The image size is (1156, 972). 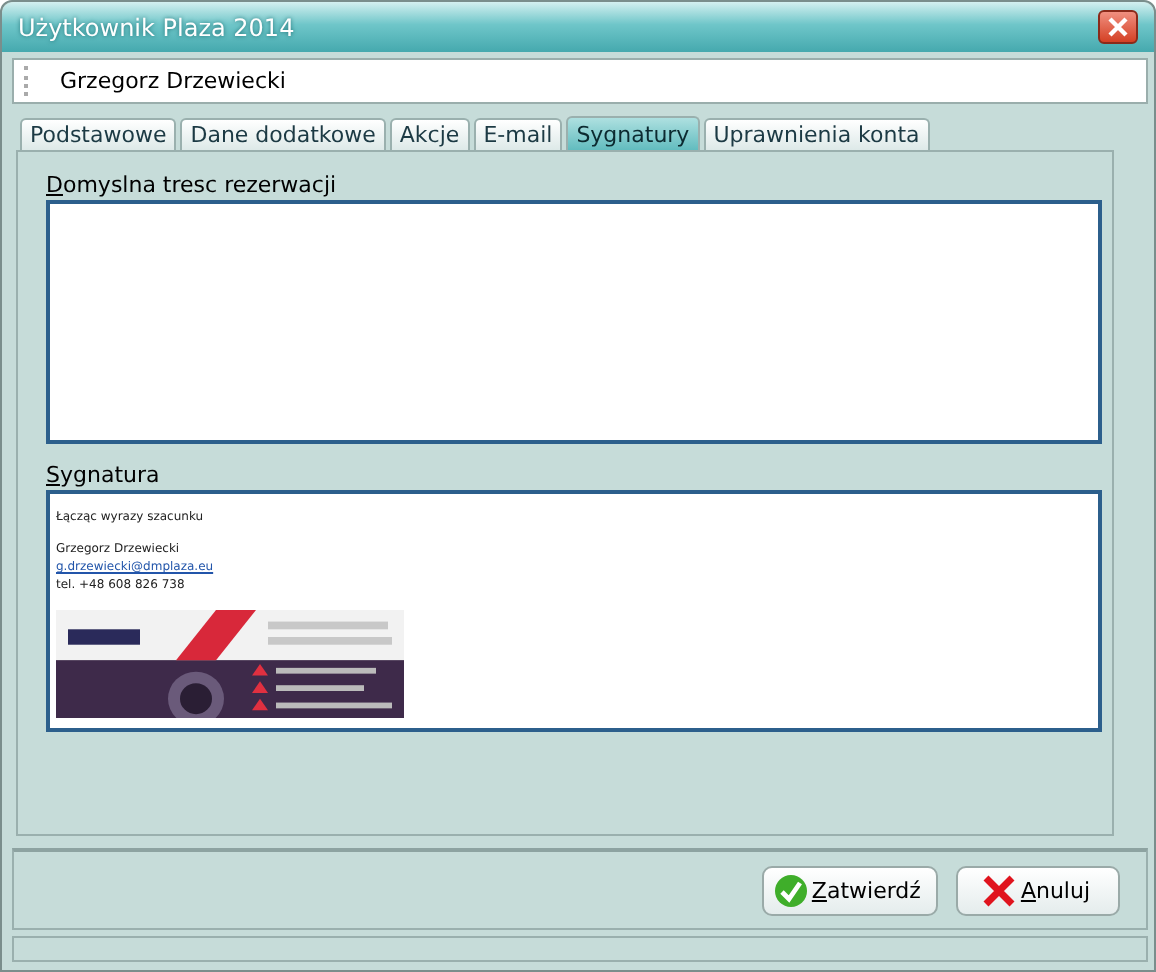 I want to click on tab: Podstawowe, so click(x=98, y=134).